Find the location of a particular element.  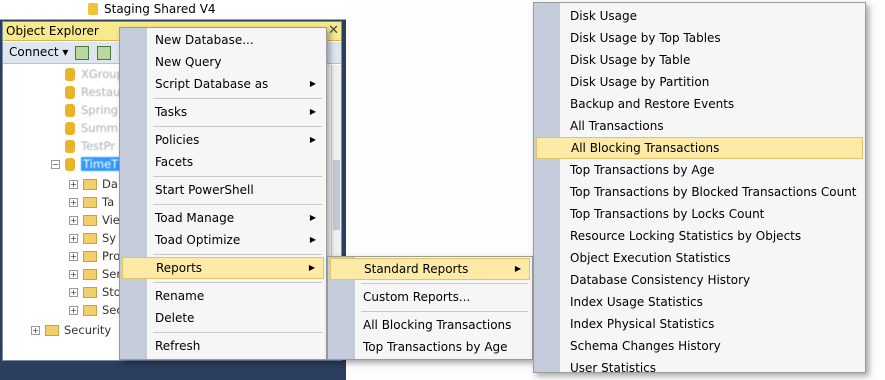

tree-item: − TimeT is located at coordinates (86, 166).